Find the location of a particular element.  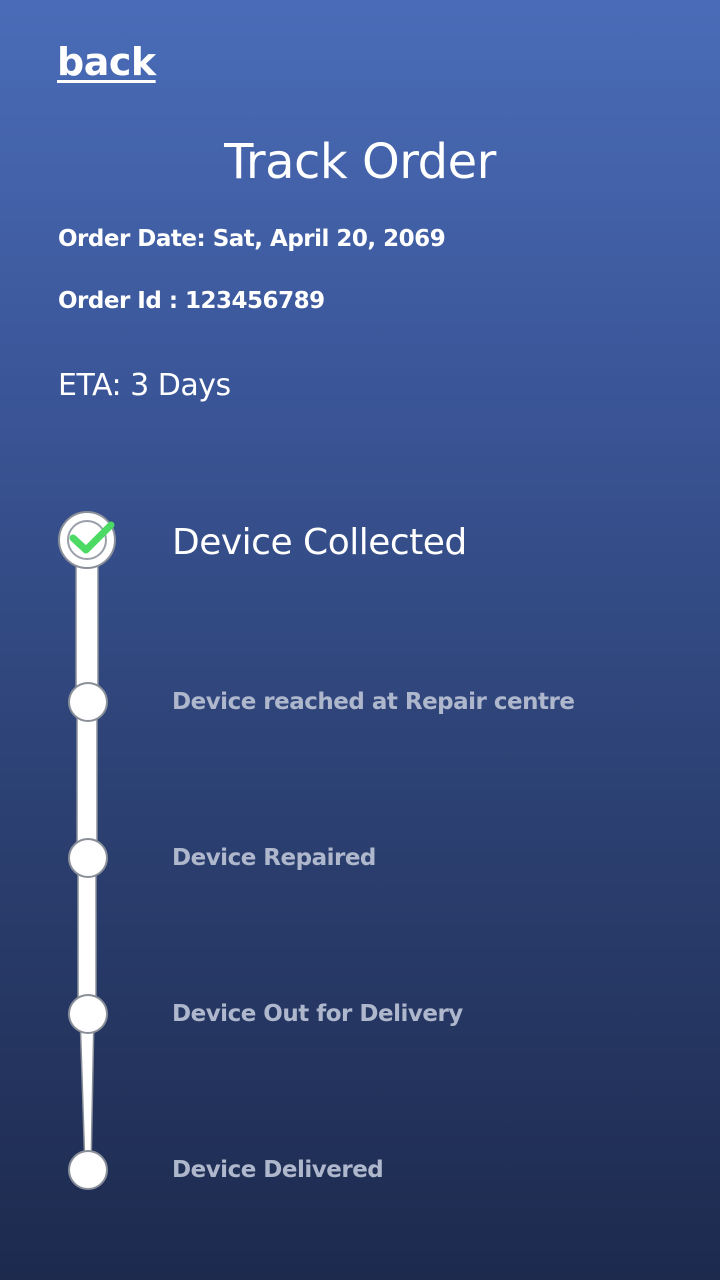

step-1-node is located at coordinates (87, 540).